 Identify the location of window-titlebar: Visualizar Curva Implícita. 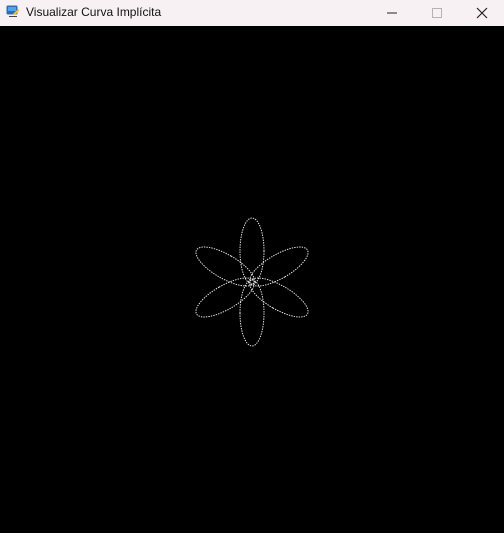
(252, 13).